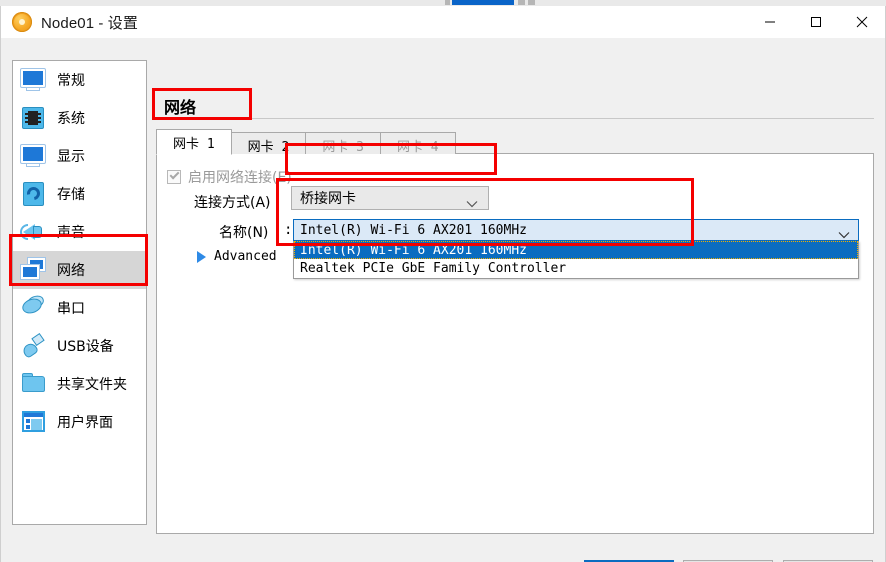 The height and width of the screenshot is (562, 886). What do you see at coordinates (328, 199) in the screenshot?
I see `attached-to-value: 桥接网卡` at bounding box center [328, 199].